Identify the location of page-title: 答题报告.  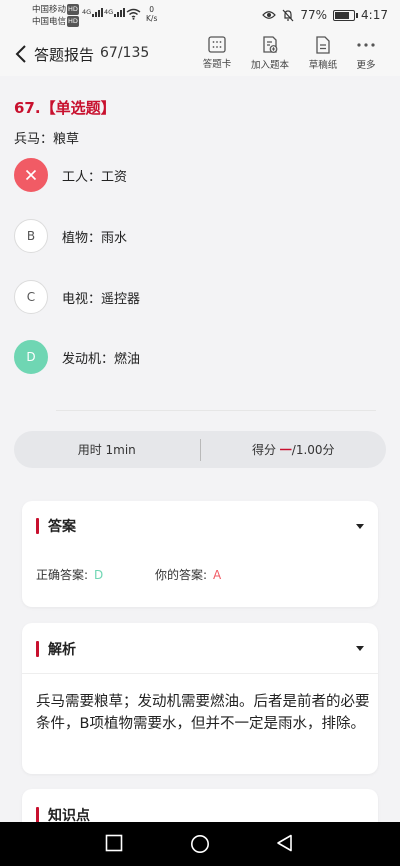
(64, 55).